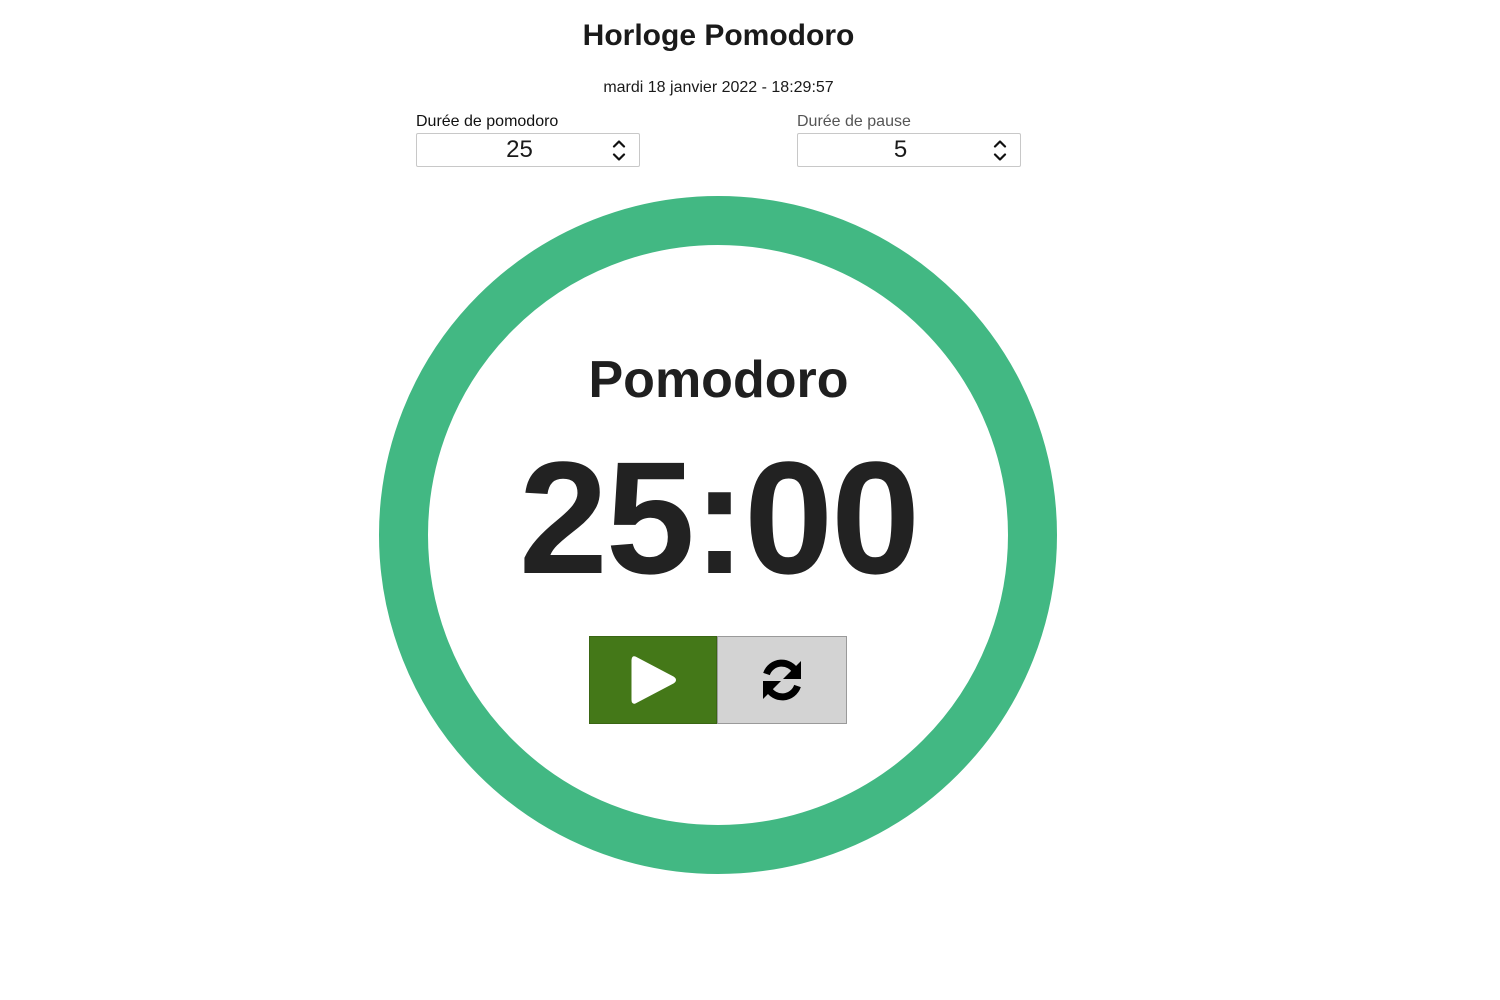 The height and width of the screenshot is (1000, 1500). I want to click on pause-duration-value: 5, so click(900, 150).